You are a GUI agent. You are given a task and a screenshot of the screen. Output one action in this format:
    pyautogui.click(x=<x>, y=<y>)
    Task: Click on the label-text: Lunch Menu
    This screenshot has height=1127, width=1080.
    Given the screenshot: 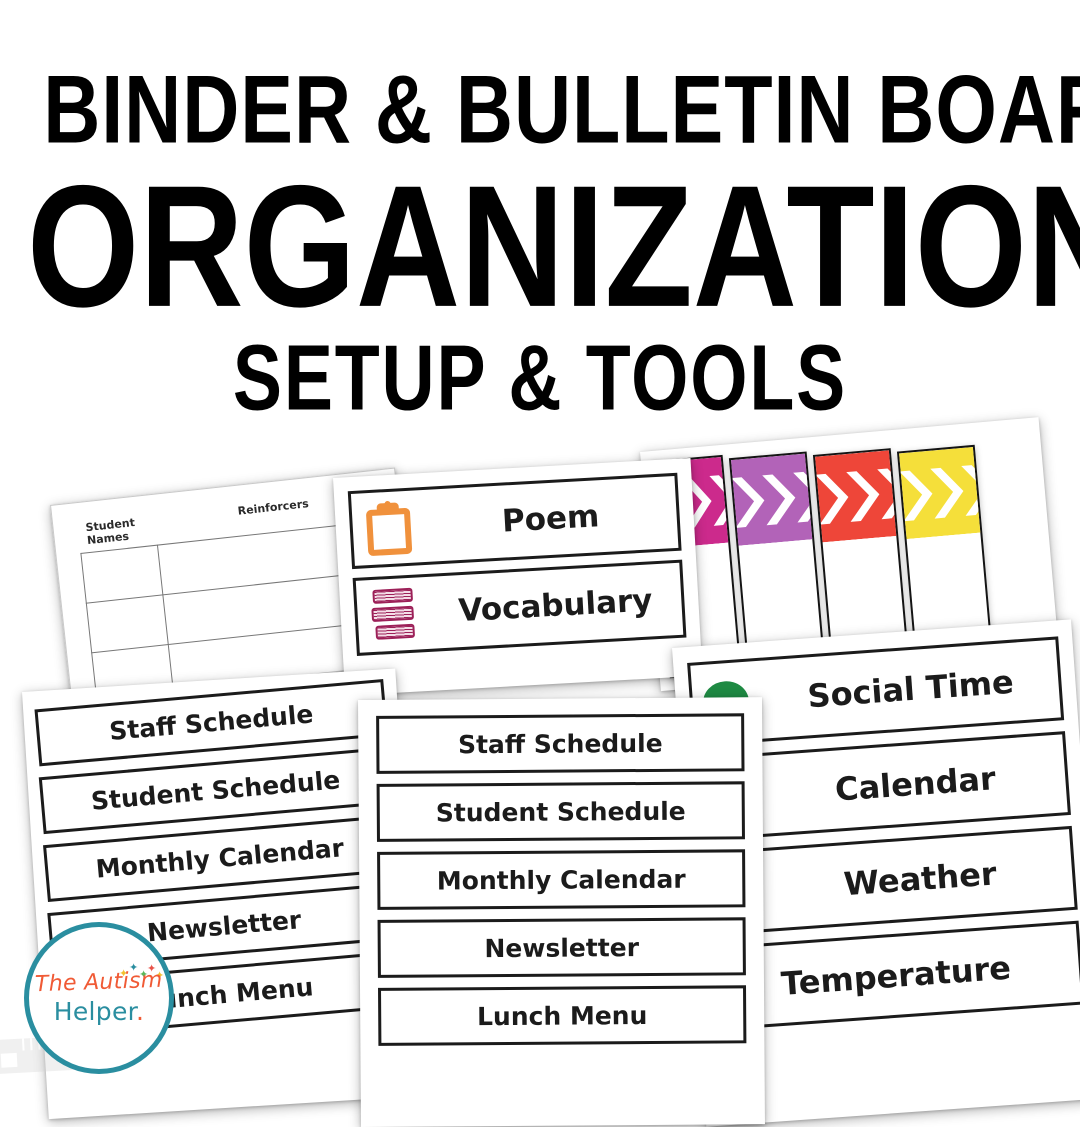 What is the action you would take?
    pyautogui.click(x=562, y=1015)
    